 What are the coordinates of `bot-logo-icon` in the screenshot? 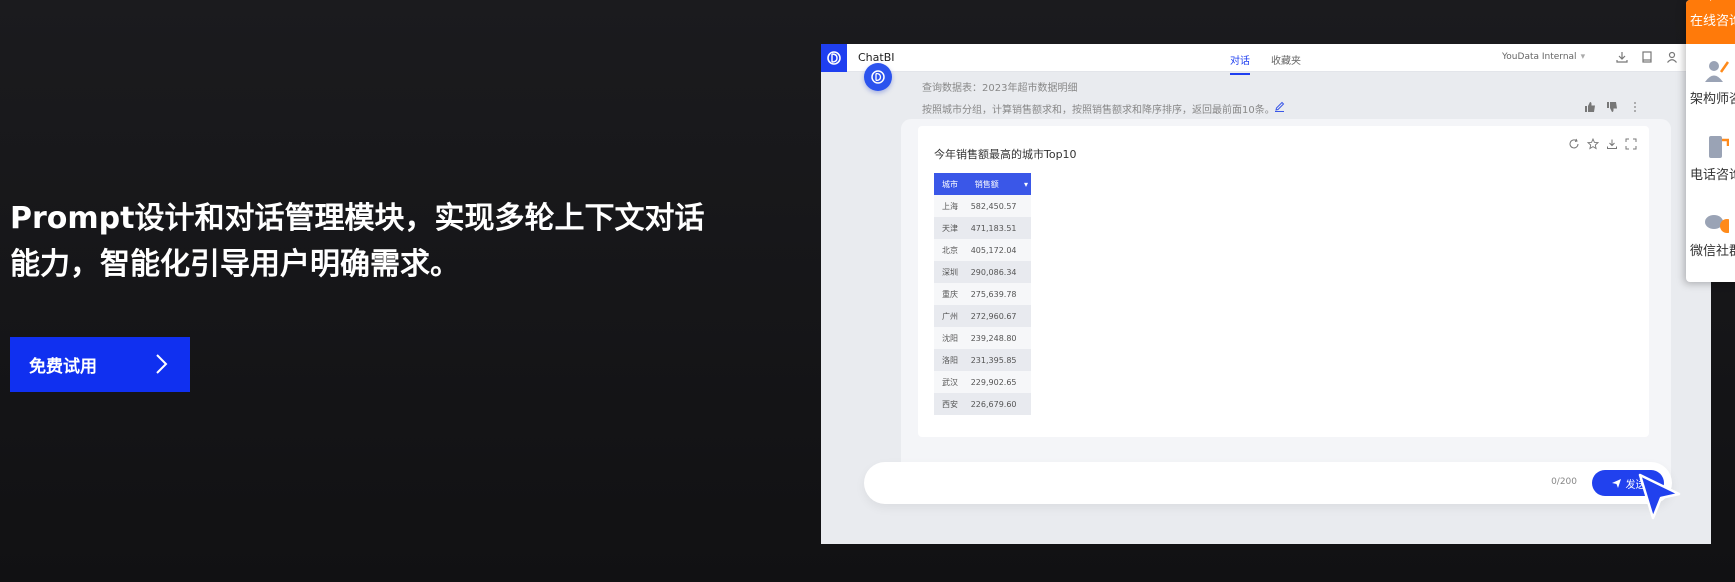 It's located at (878, 77).